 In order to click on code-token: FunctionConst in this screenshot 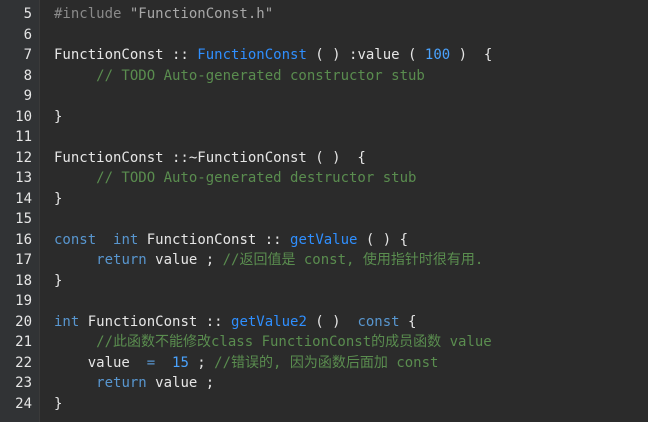, I will do `click(252, 55)`.